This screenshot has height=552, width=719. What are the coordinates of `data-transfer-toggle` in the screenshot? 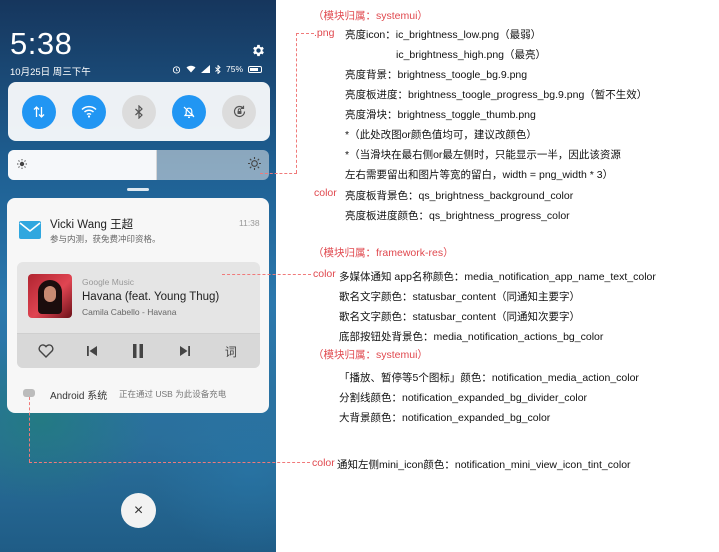 It's located at (39, 111).